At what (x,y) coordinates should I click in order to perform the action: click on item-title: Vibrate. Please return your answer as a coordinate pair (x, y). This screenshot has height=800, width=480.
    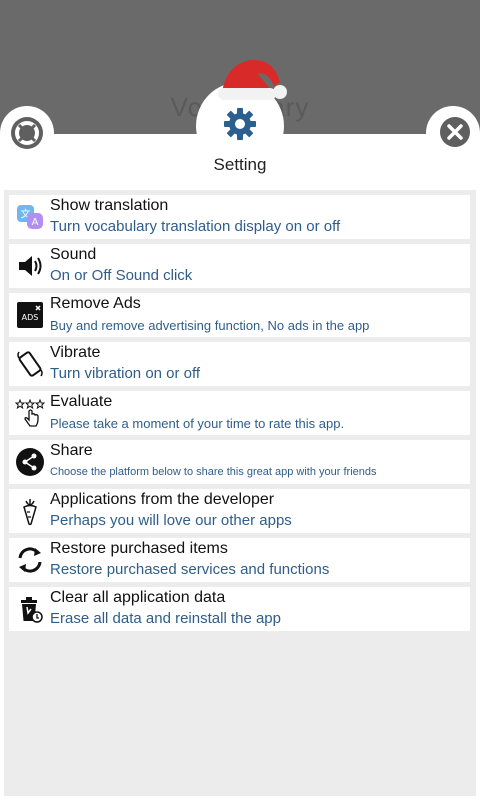
    Looking at the image, I should click on (75, 352).